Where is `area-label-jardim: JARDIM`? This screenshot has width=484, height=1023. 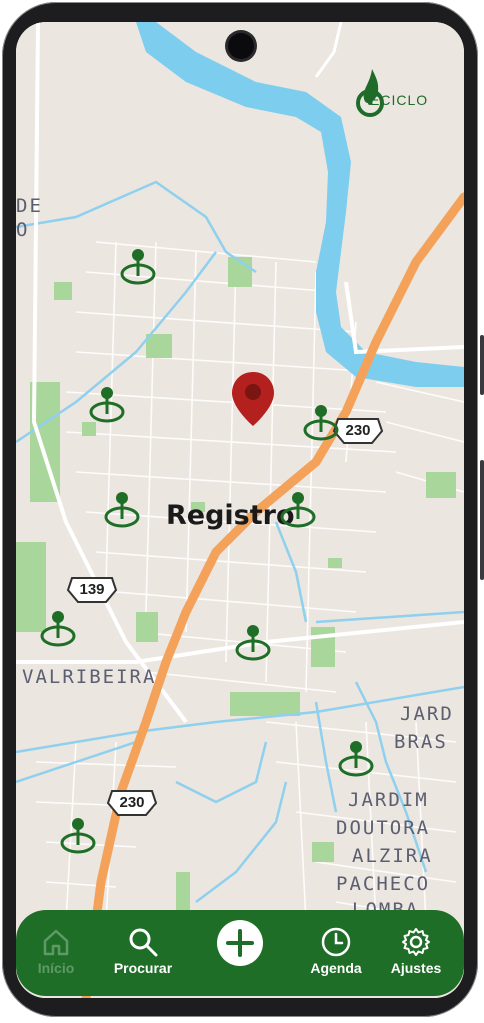
area-label-jardim: JARDIM is located at coordinates (388, 800).